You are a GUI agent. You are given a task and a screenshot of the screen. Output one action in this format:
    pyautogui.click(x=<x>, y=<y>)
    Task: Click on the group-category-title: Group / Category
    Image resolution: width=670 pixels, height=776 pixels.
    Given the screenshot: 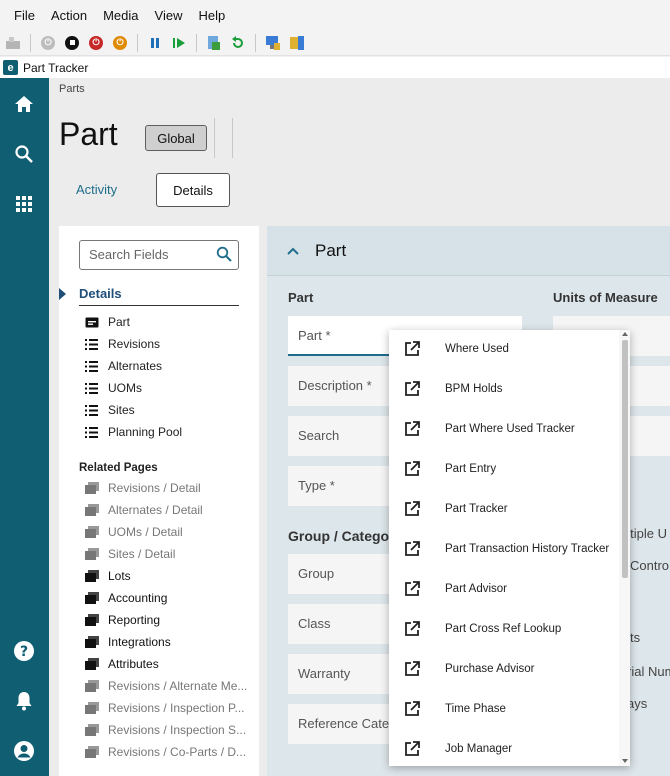 What is the action you would take?
    pyautogui.click(x=345, y=536)
    